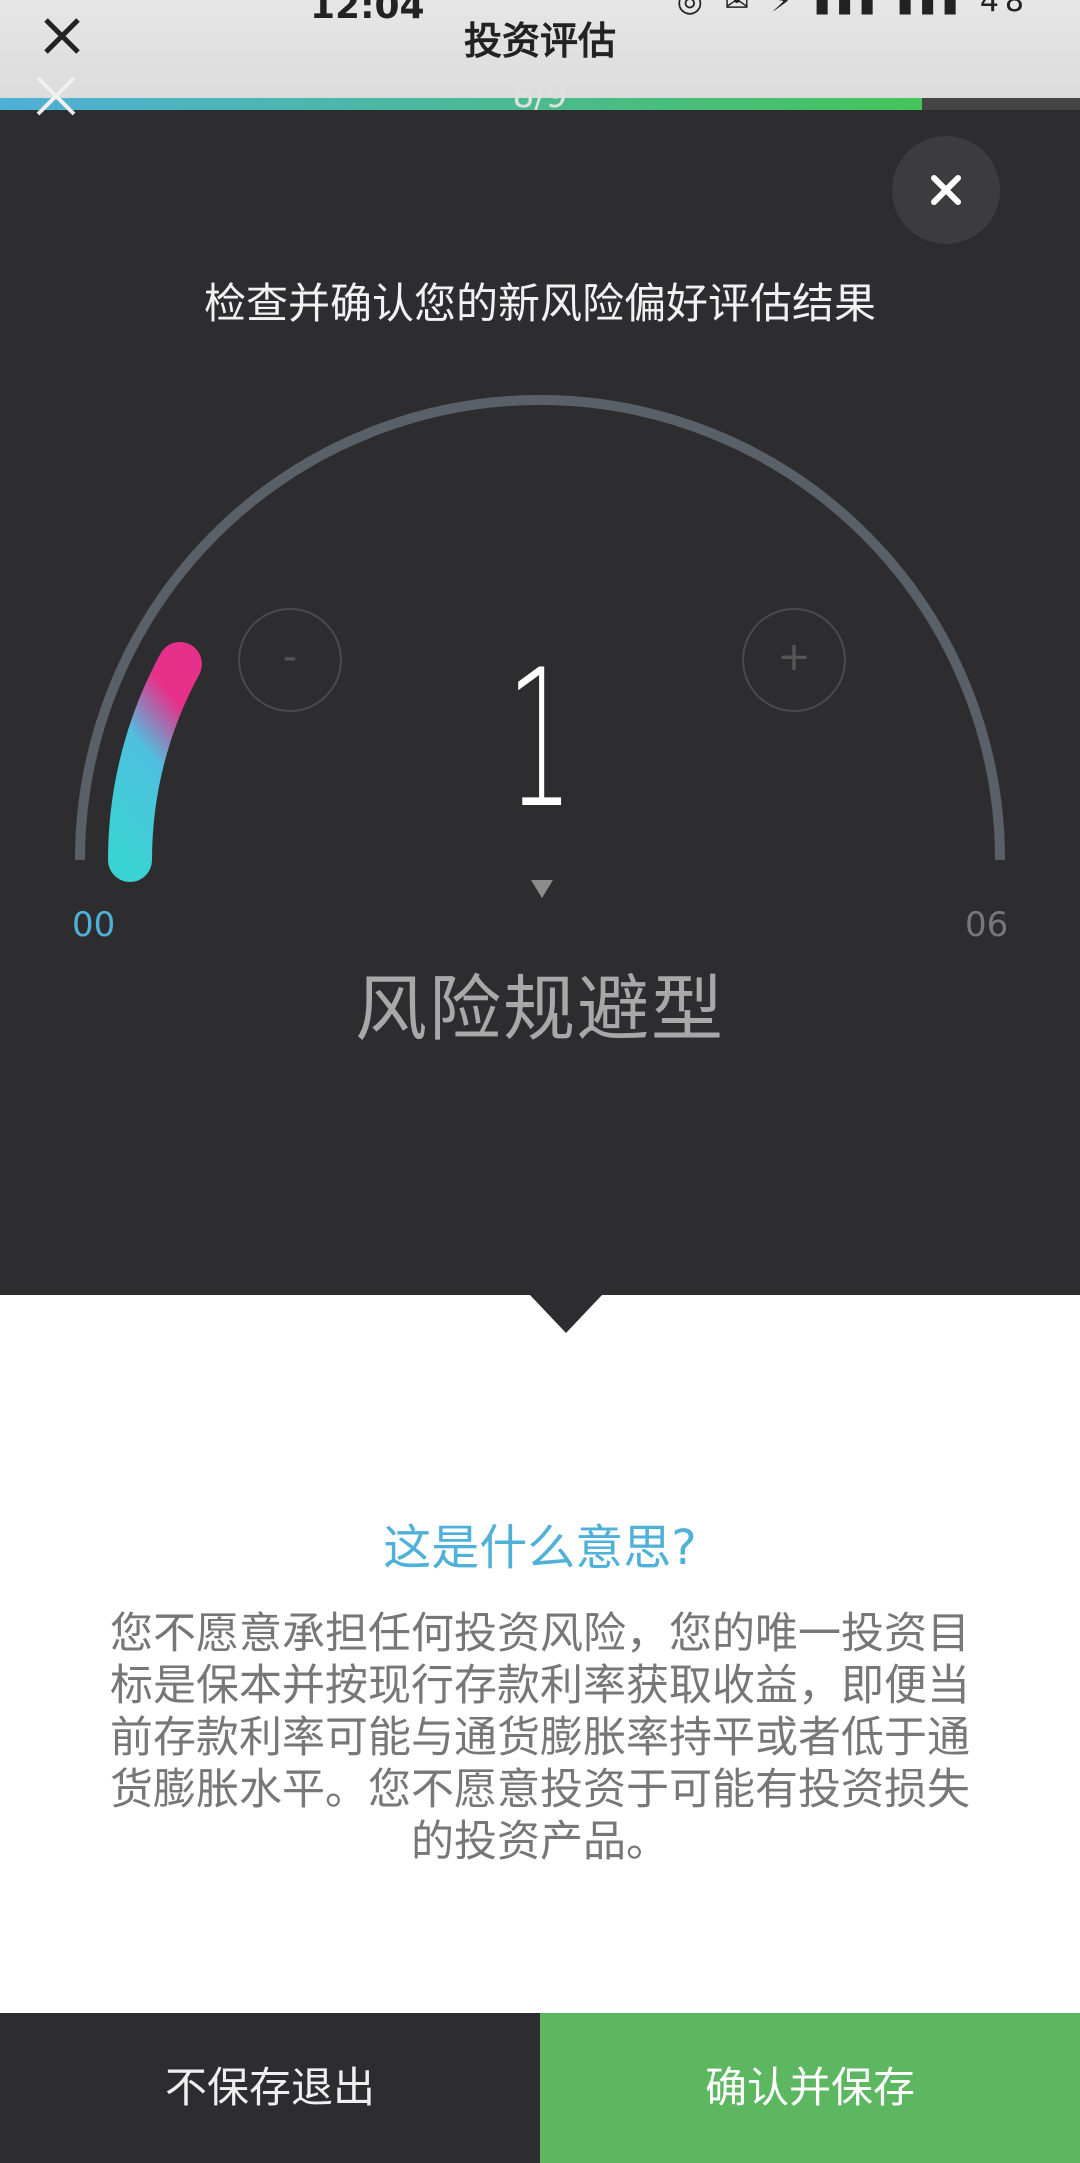  I want to click on close-icon, so click(946, 190).